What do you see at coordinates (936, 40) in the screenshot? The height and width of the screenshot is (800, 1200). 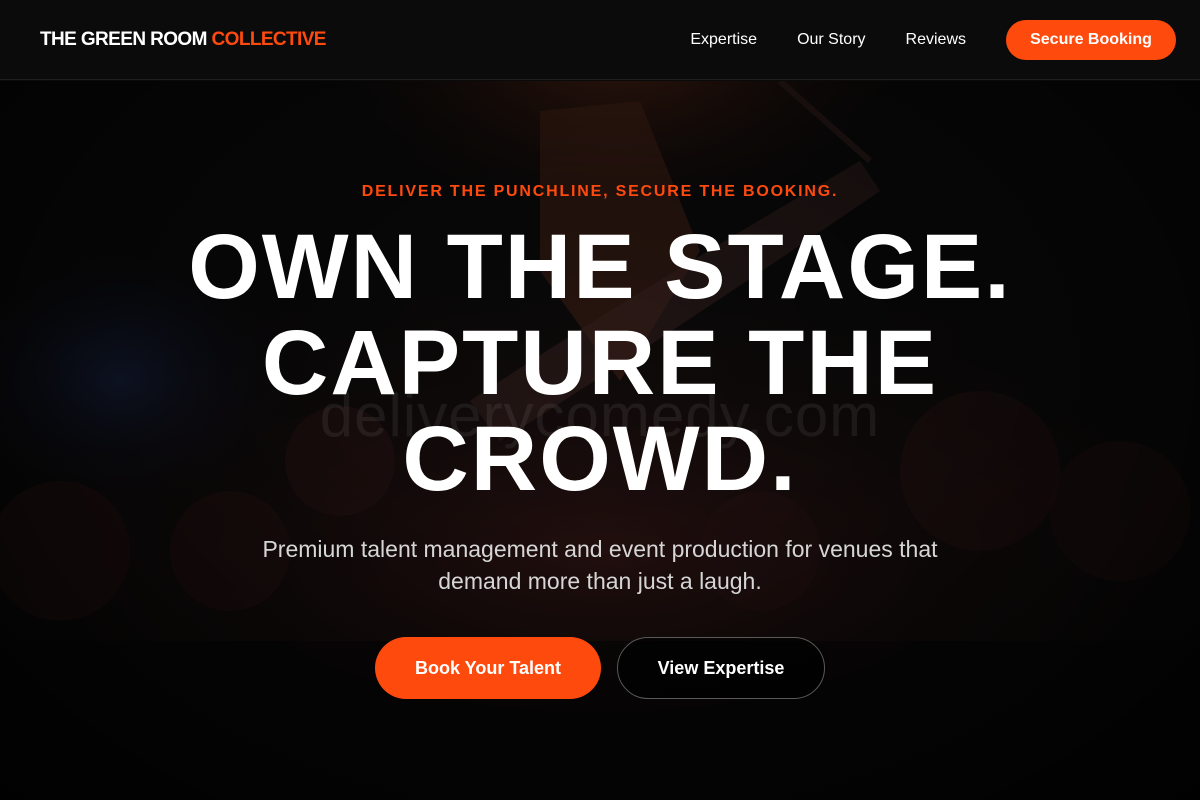 I see `nav-link-reviews: Reviews` at bounding box center [936, 40].